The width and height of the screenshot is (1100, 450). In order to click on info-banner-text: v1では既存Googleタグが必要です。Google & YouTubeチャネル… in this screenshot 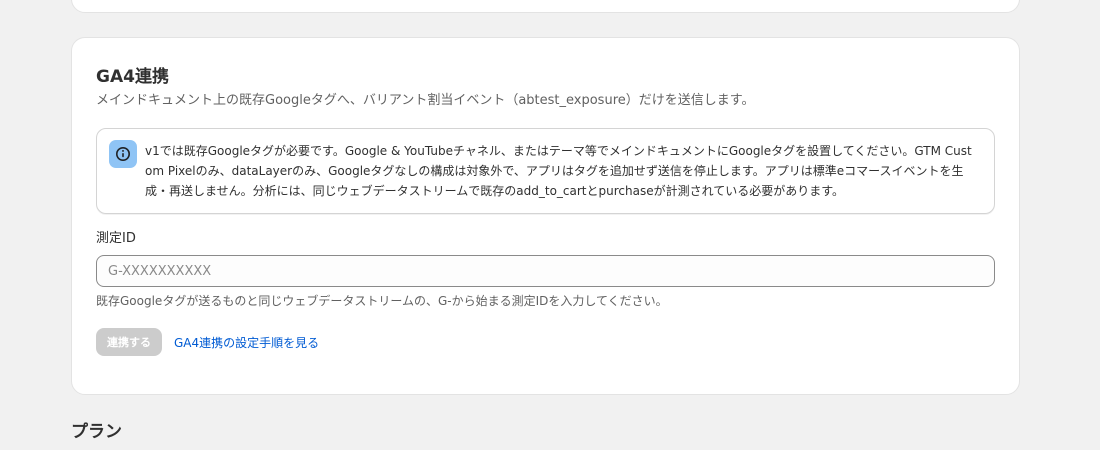, I will do `click(558, 171)`.